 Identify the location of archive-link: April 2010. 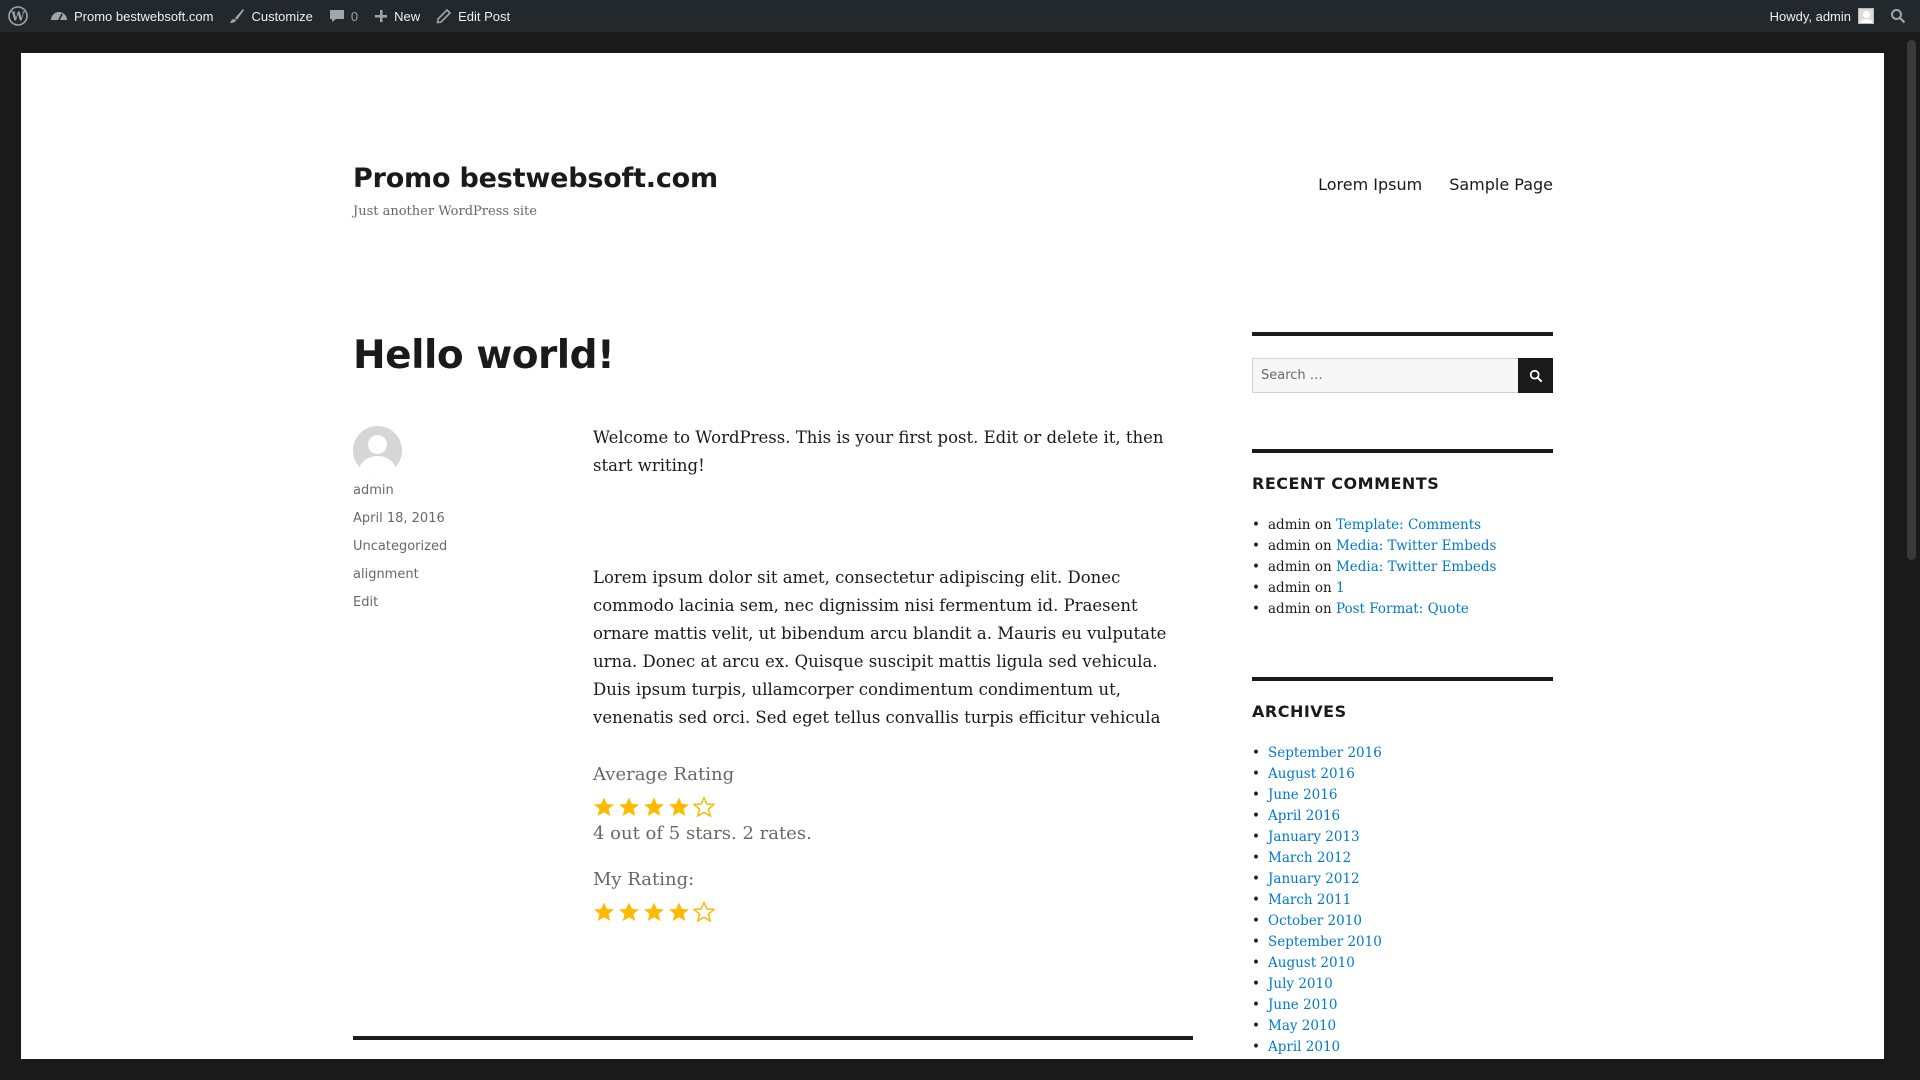
(1304, 1047).